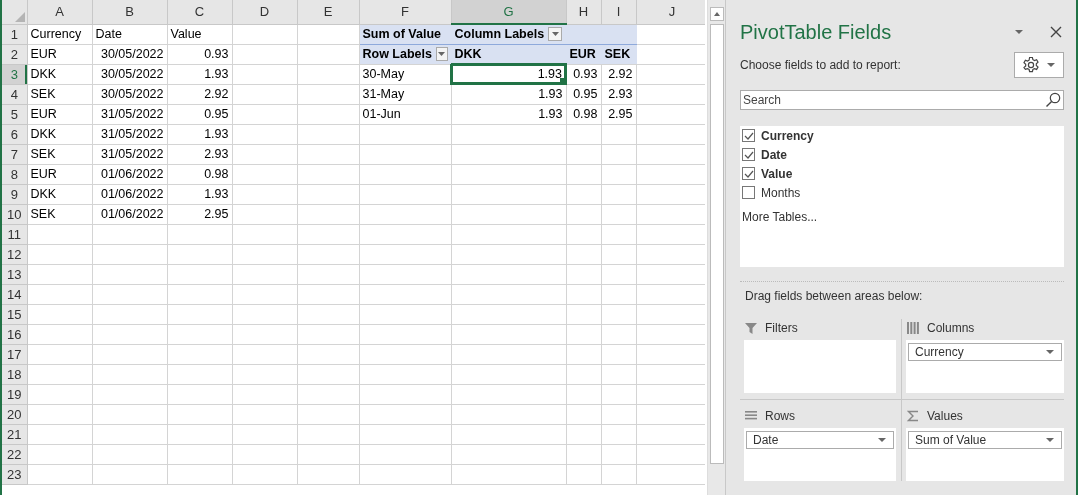 The width and height of the screenshot is (1078, 495). Describe the element at coordinates (787, 135) in the screenshot. I see `field-label: Currency` at that location.